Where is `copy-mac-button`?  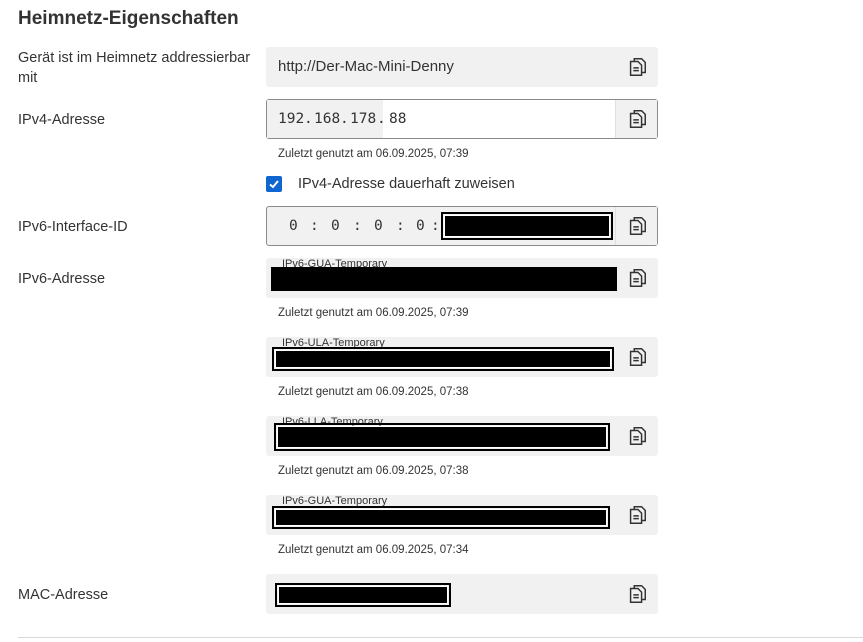 copy-mac-button is located at coordinates (637, 594).